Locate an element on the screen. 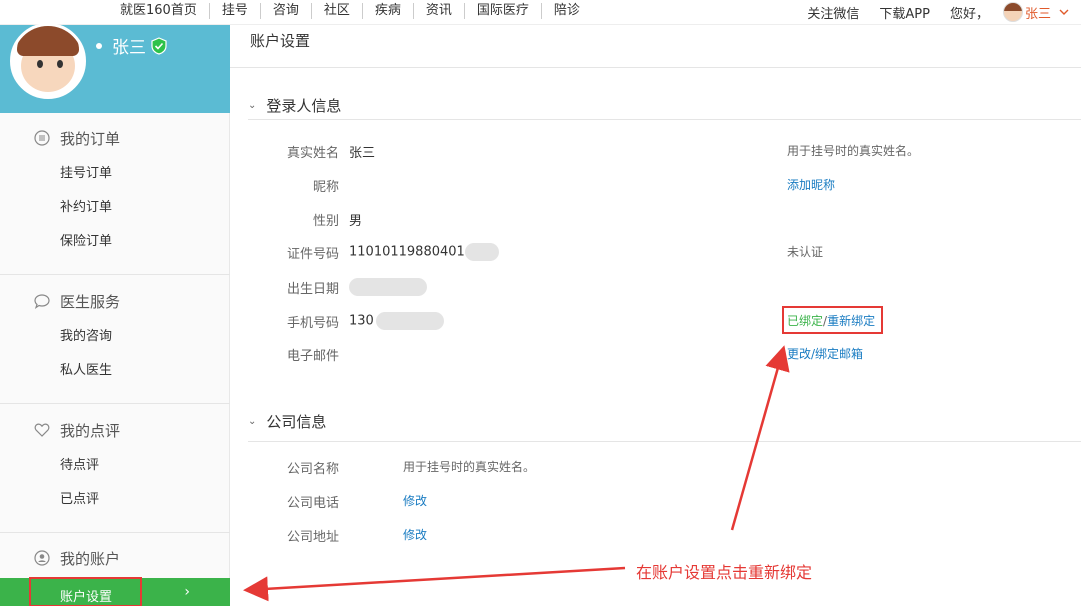  section-login-info: ⌄ 登录人信息 is located at coordinates (294, 105).